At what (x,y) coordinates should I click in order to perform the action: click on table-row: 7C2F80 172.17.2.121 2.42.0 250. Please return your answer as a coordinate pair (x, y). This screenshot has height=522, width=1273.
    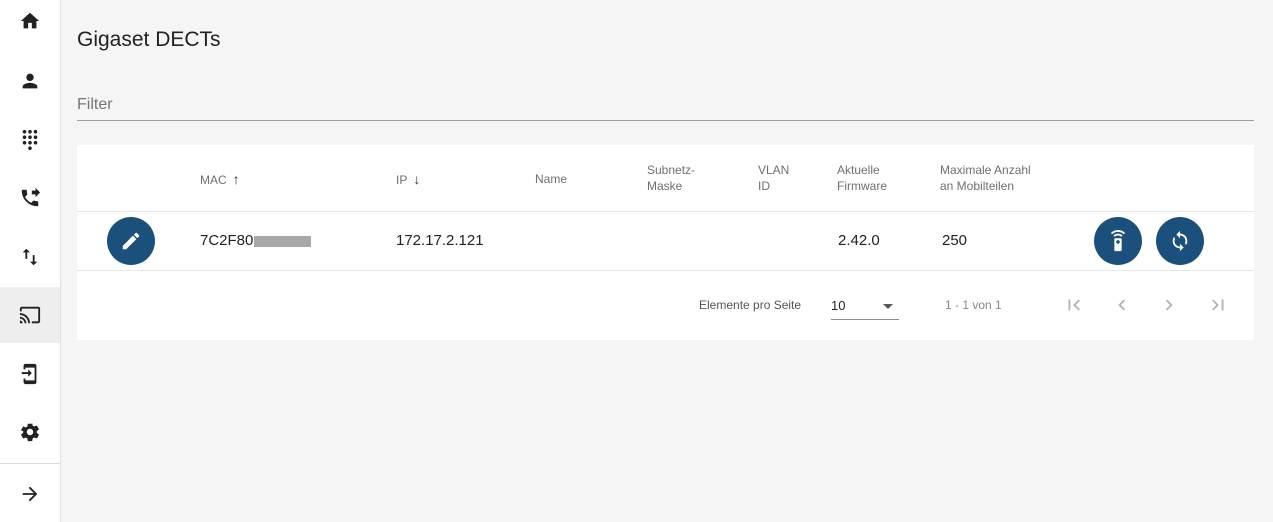
    Looking at the image, I should click on (665, 241).